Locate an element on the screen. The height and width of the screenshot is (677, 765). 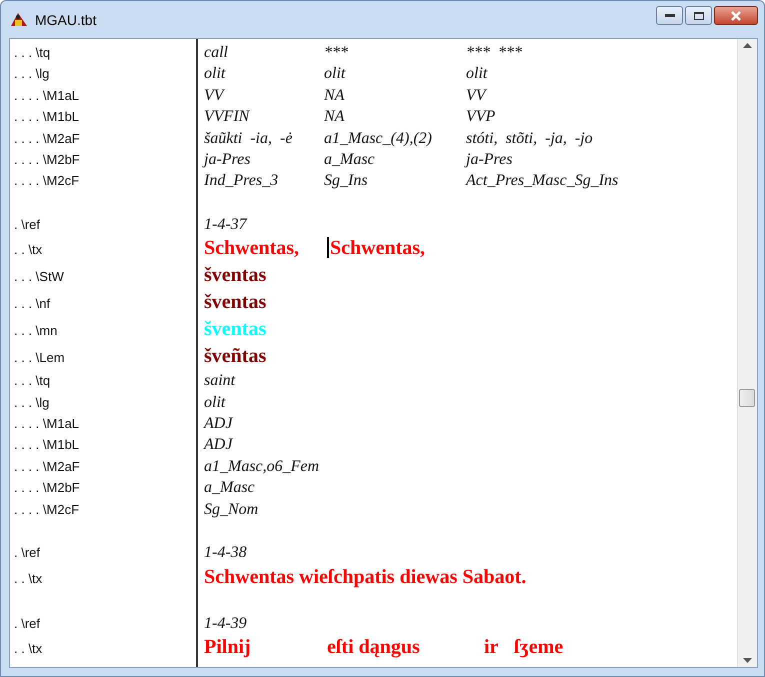
text-word: Schwentas wieſchpatis diewas Sabaot. is located at coordinates (365, 577).